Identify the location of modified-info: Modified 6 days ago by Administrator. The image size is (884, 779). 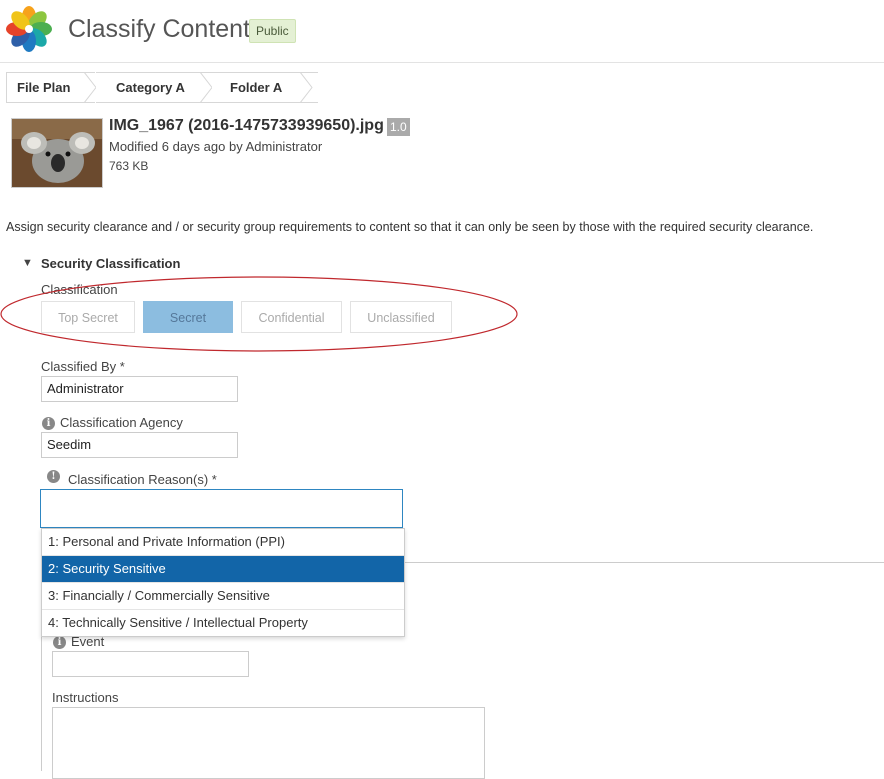
(216, 146).